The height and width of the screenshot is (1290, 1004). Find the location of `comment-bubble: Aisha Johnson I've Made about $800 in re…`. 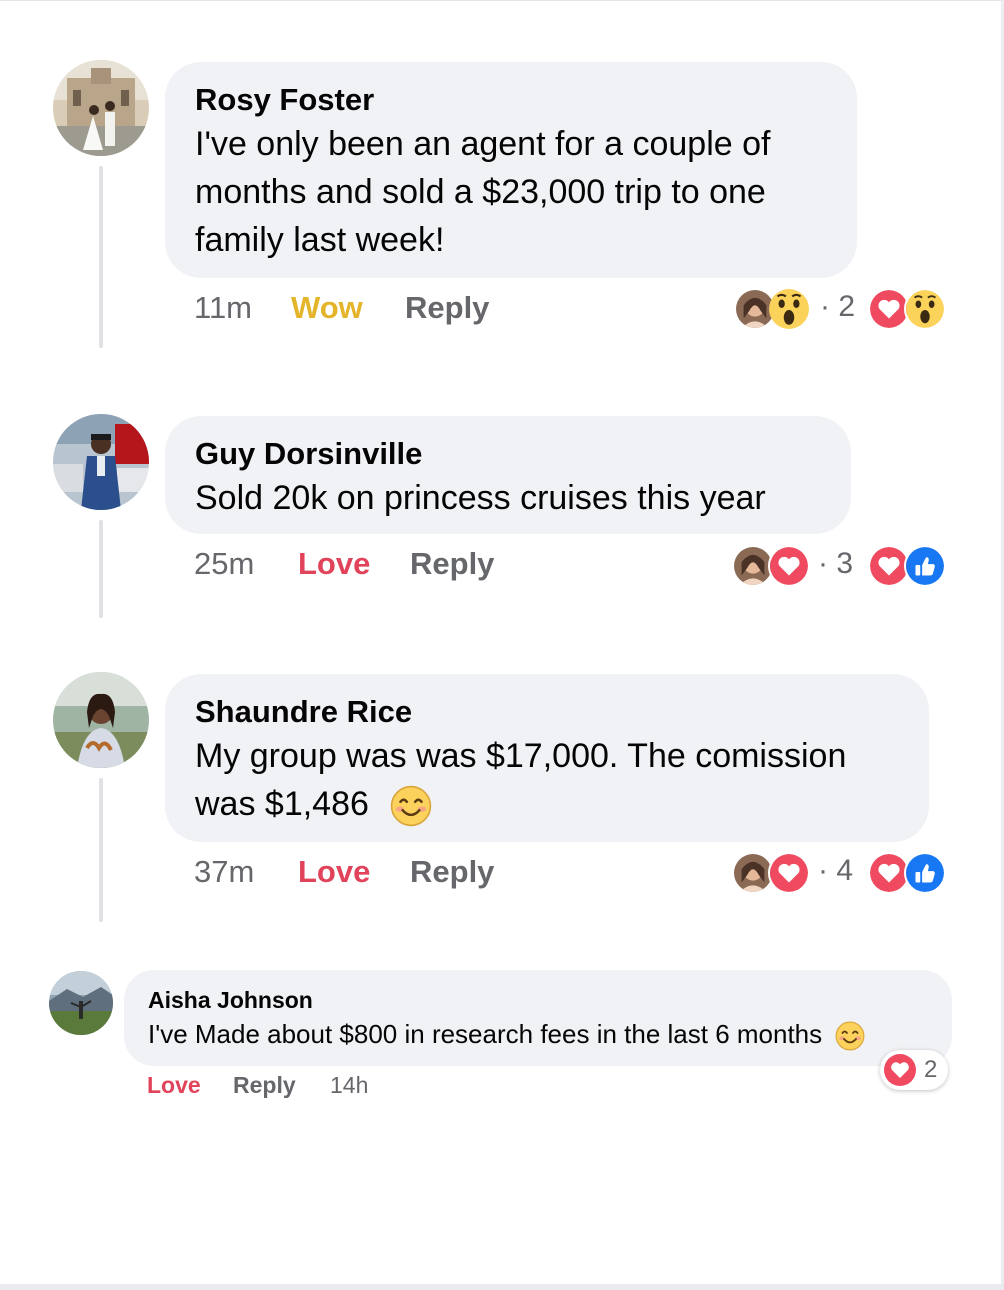

comment-bubble: Aisha Johnson I've Made about $800 in re… is located at coordinates (538, 1018).